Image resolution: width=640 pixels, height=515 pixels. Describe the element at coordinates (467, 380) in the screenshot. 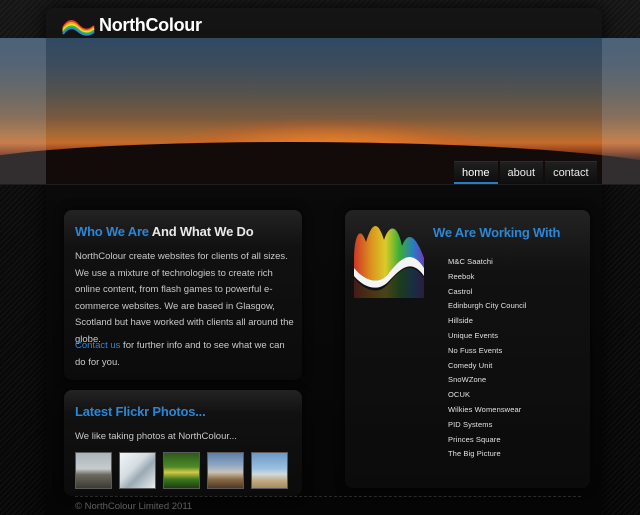

I see `client-item: SnoWZone` at that location.